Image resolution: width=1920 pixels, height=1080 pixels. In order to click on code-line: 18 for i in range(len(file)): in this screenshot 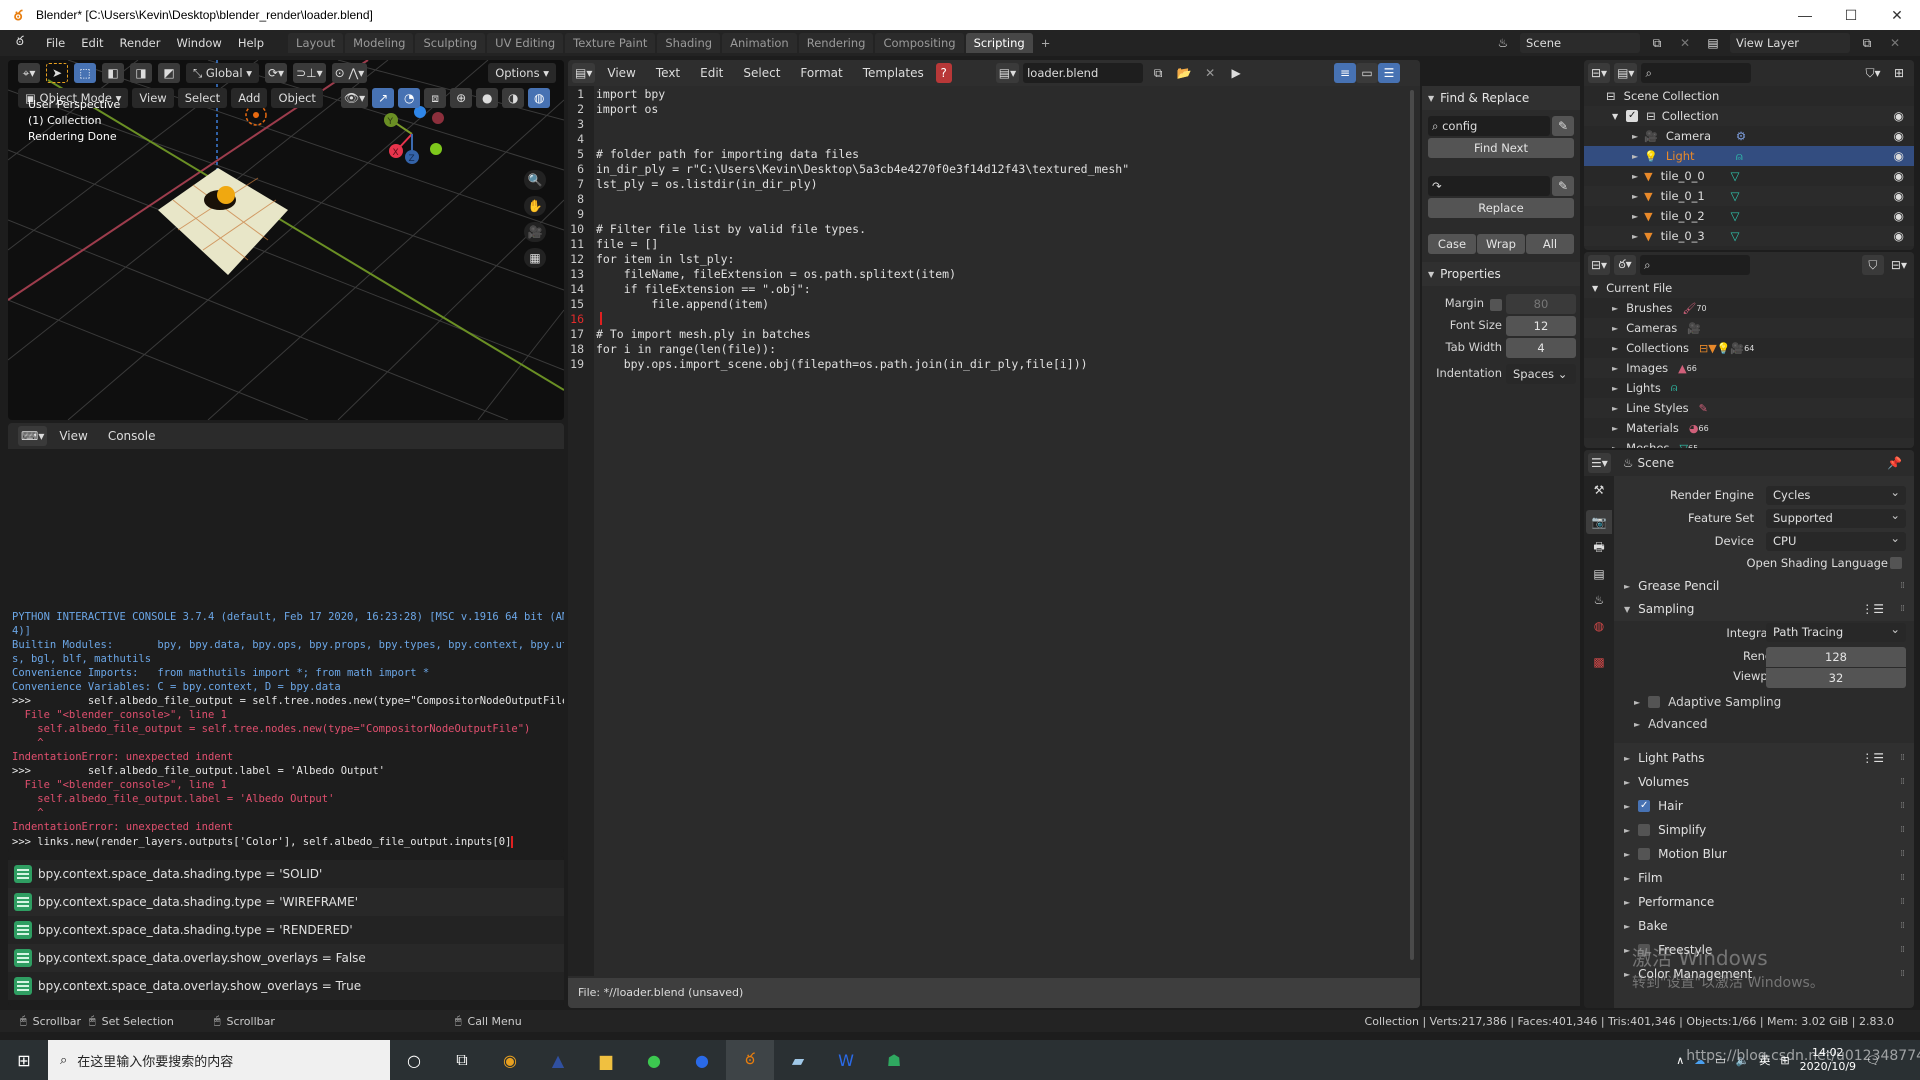, I will do `click(848, 349)`.